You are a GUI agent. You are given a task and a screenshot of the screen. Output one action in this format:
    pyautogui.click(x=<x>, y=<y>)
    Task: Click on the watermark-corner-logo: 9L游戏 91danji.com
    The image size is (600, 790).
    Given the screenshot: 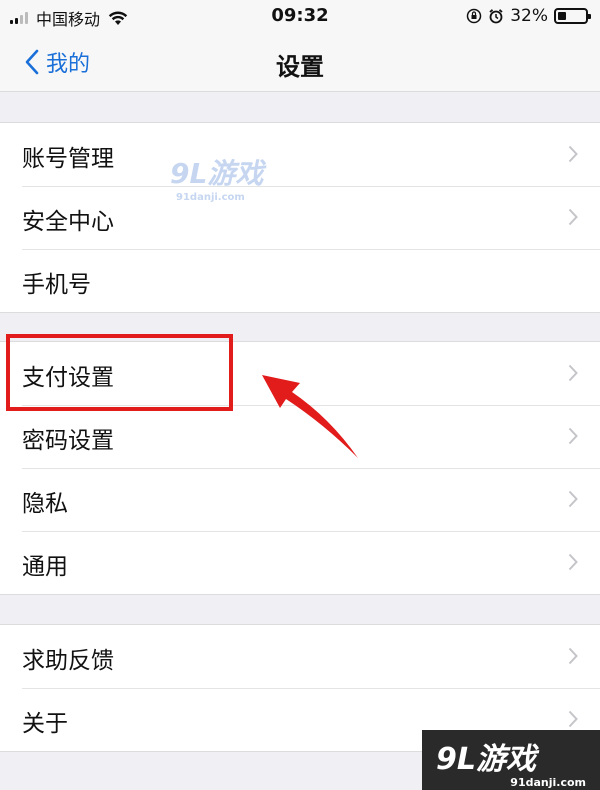 What is the action you would take?
    pyautogui.click(x=511, y=760)
    